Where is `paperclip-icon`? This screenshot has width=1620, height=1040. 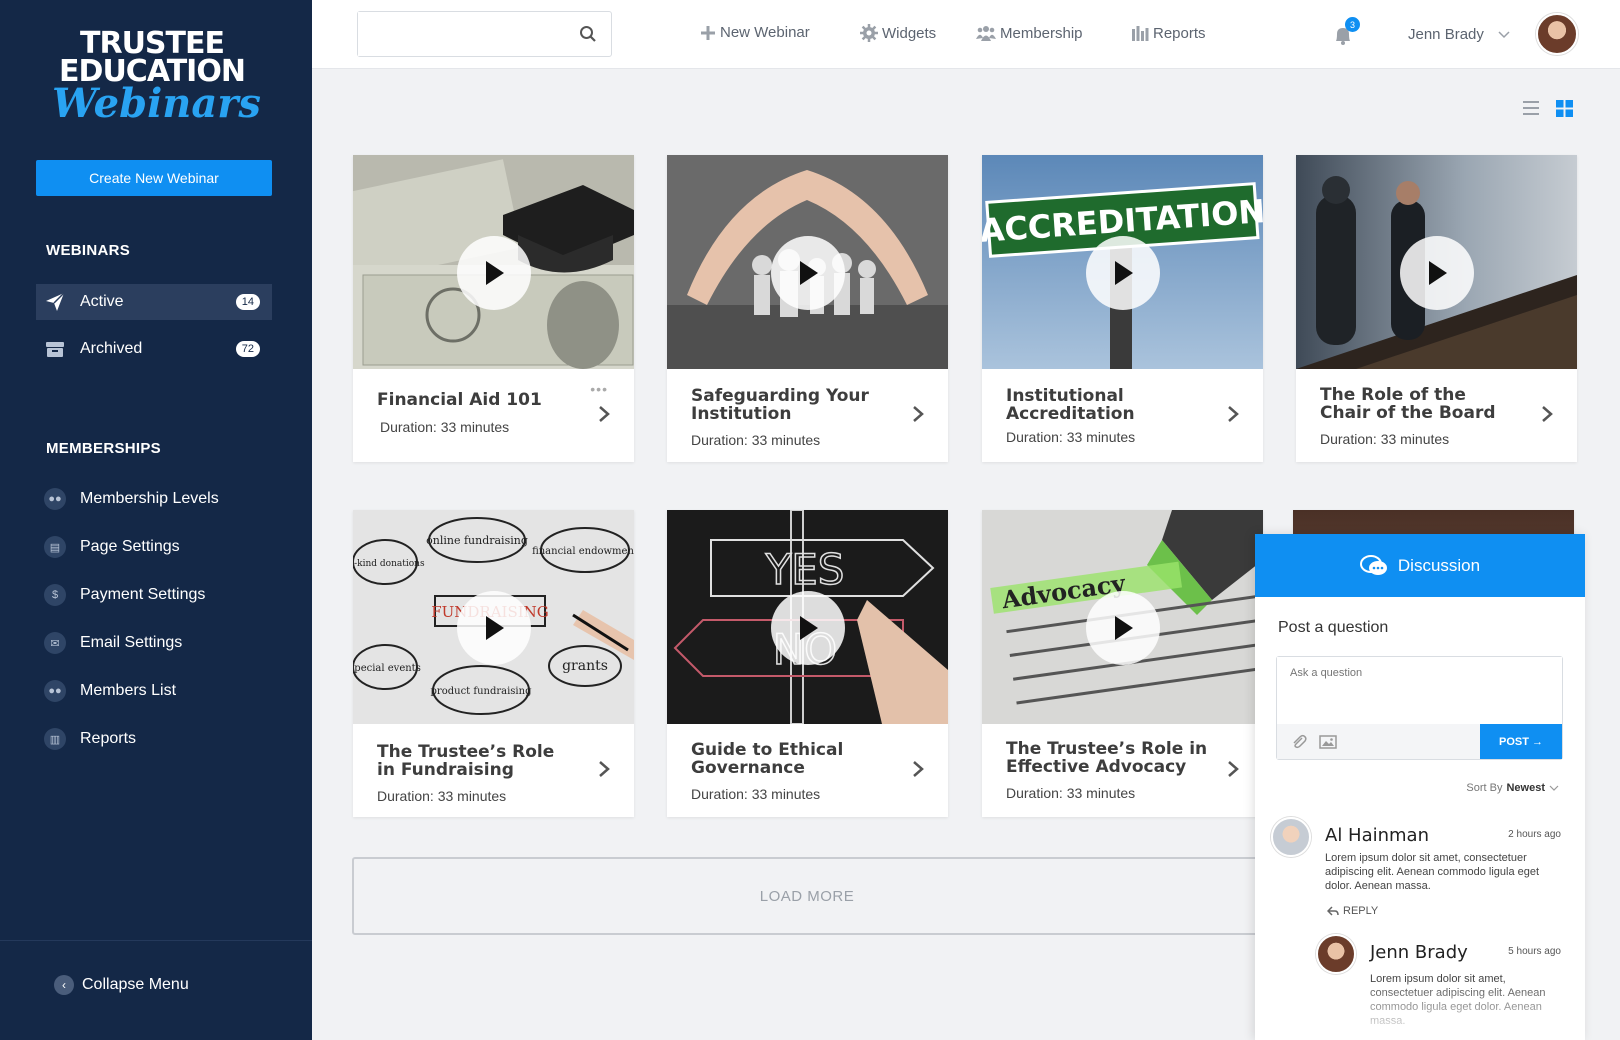
paperclip-icon is located at coordinates (1299, 742).